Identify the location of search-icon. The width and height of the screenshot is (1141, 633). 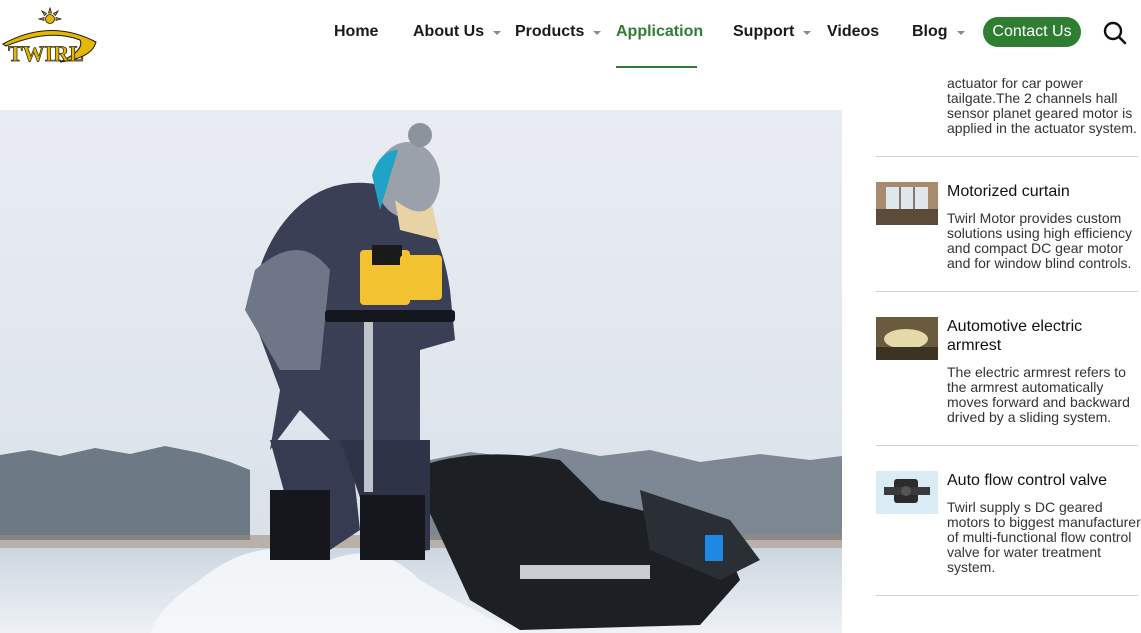
(1115, 33).